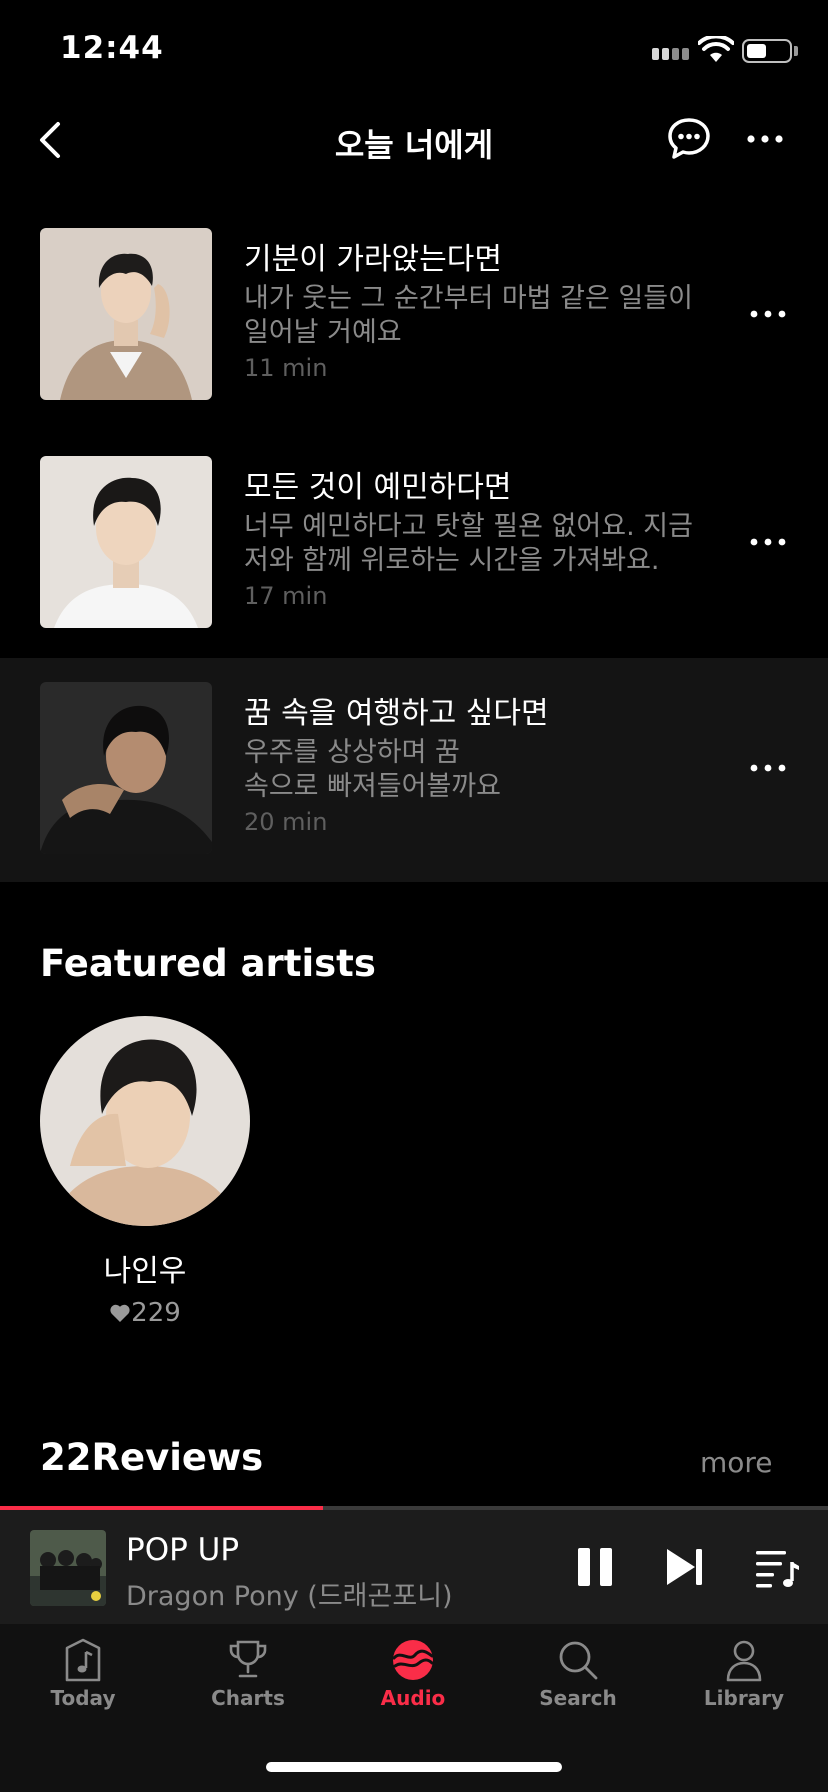 This screenshot has height=1792, width=828. What do you see at coordinates (468, 315) in the screenshot?
I see `episode-description: 내가 웃는 그 순간부터 마법 같은 일들이 일어날 거예요` at bounding box center [468, 315].